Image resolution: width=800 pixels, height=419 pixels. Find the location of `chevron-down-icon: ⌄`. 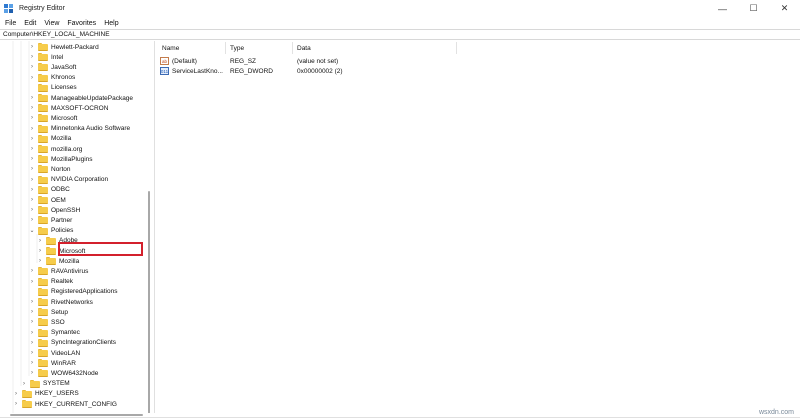

chevron-down-icon: ⌄ is located at coordinates (32, 231).